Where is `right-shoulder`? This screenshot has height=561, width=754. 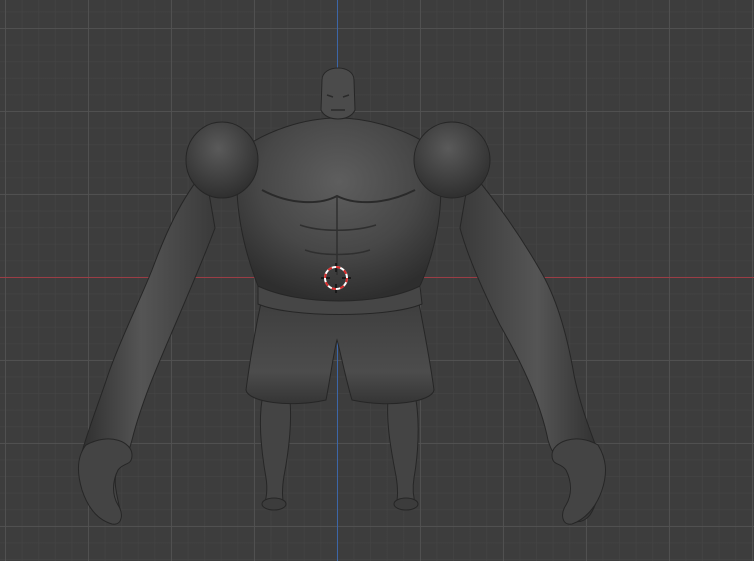 right-shoulder is located at coordinates (452, 160).